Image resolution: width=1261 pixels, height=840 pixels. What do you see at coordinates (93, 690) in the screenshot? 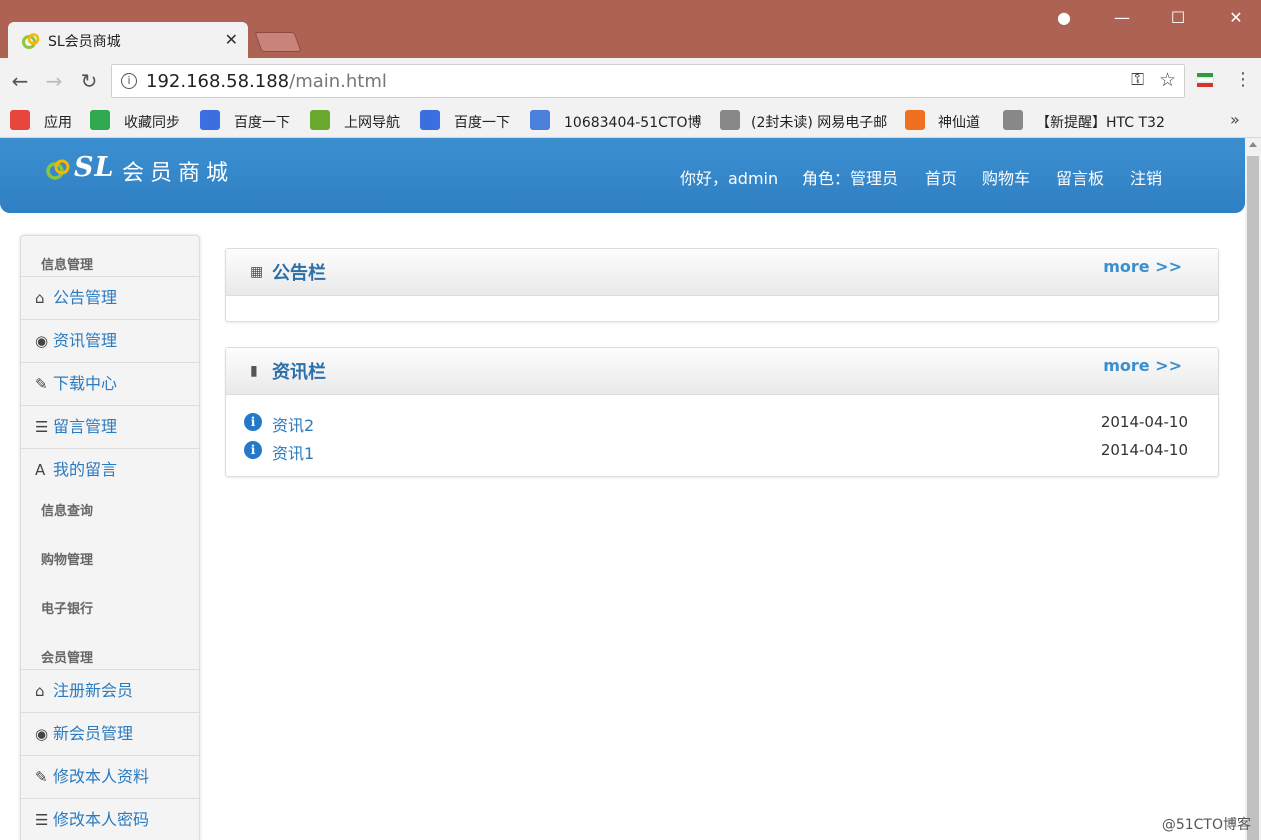
I see `sidebar-item-label: 注册新会员` at bounding box center [93, 690].